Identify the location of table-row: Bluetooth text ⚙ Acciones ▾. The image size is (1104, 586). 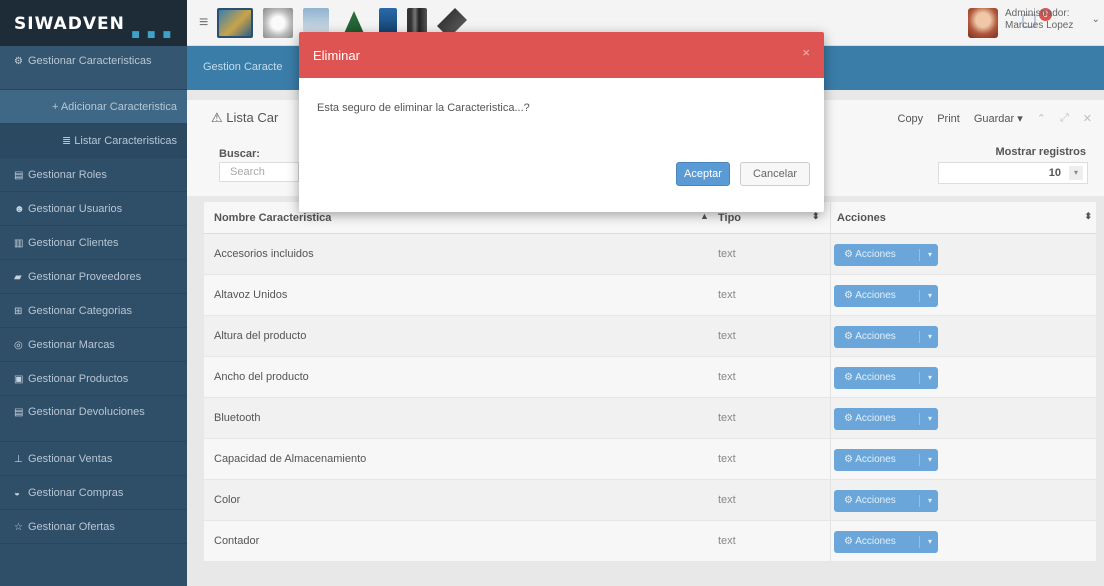
(650, 418).